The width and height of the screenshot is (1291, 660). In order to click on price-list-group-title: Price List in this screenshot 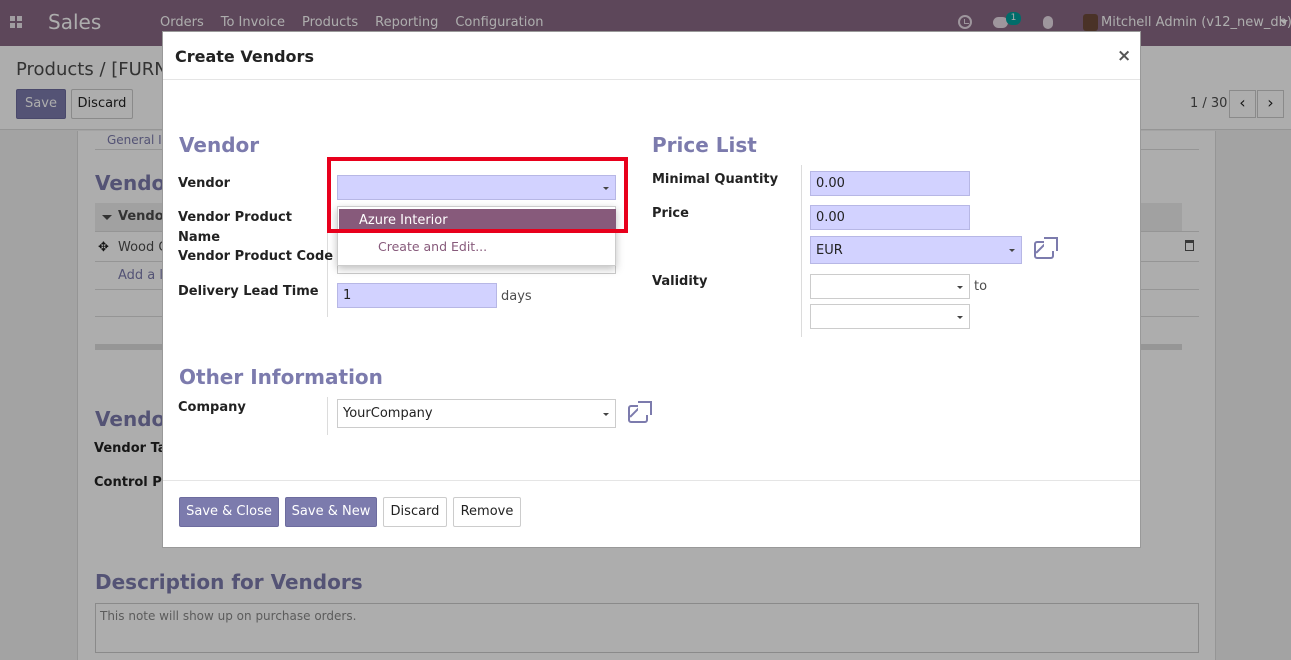, I will do `click(704, 145)`.